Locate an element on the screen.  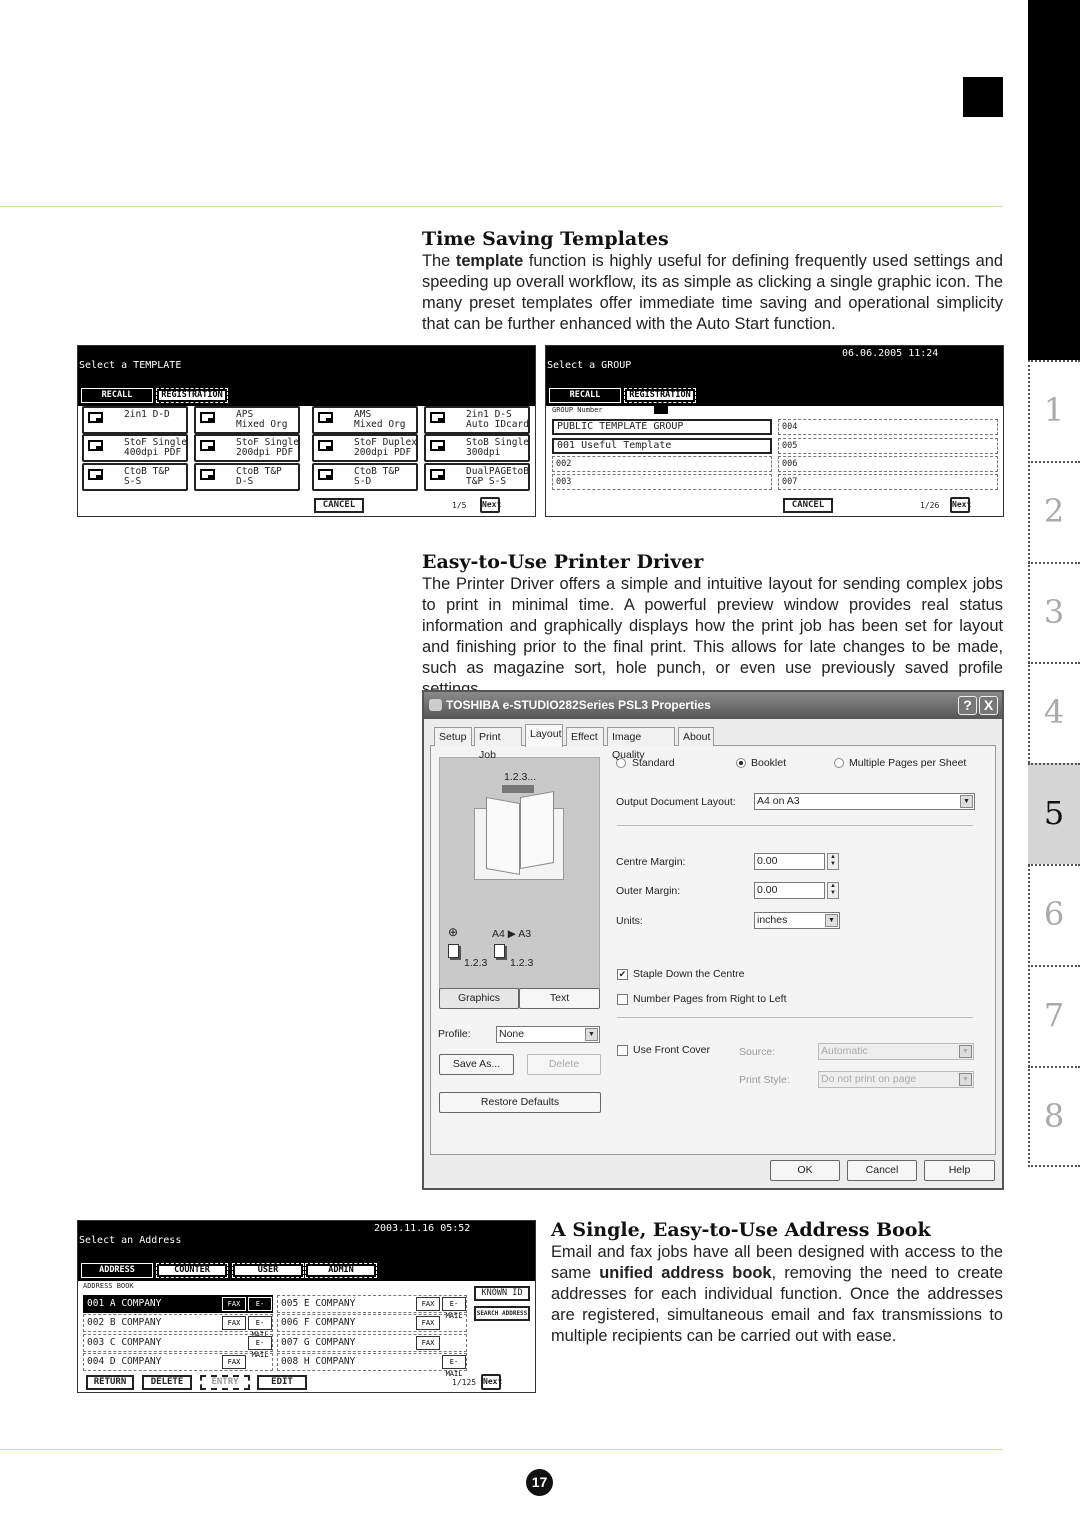
help-button: Help is located at coordinates (959, 1170).